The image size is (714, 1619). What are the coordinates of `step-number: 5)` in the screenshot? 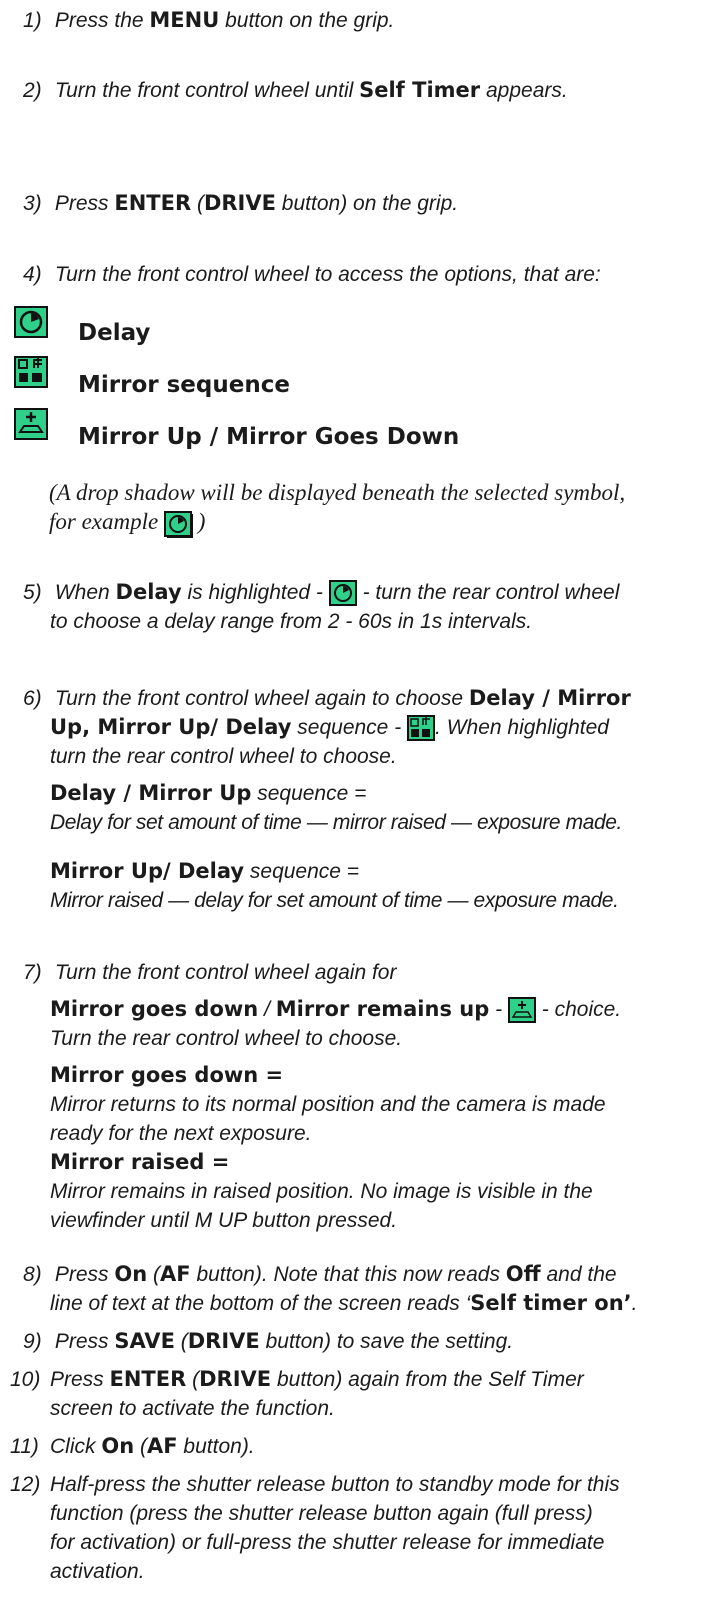 It's located at (32, 592).